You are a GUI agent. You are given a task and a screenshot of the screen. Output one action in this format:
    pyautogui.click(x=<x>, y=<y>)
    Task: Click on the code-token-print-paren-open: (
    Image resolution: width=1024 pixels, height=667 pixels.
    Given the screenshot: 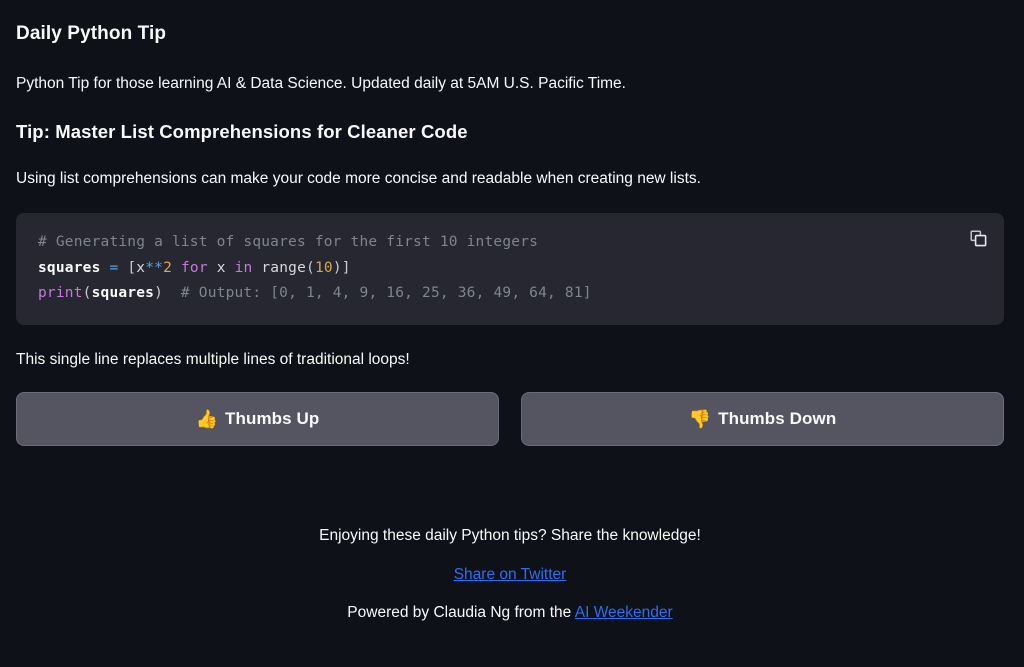 What is the action you would take?
    pyautogui.click(x=87, y=293)
    